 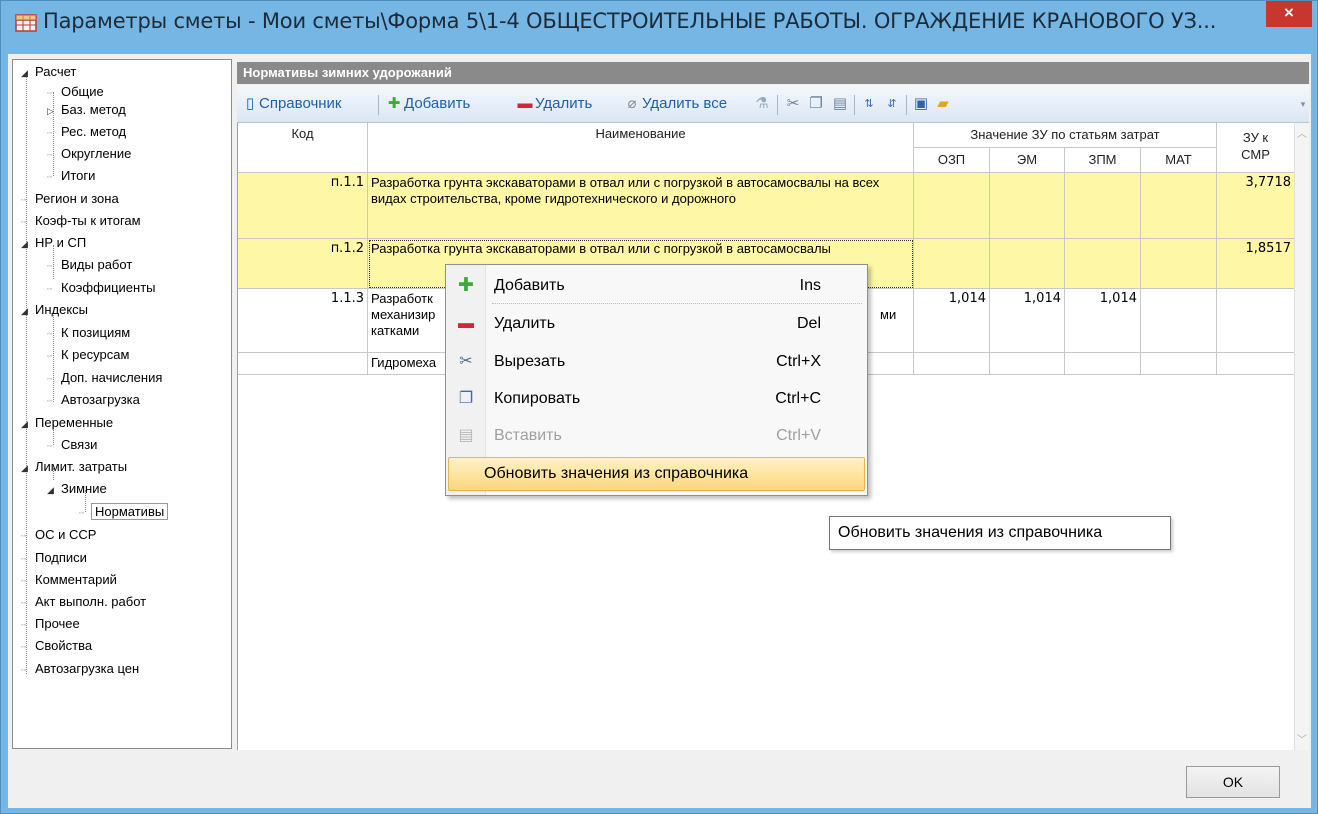 I want to click on menu-item-copy: ❐ Копировать Ctrl+C, so click(x=656, y=399).